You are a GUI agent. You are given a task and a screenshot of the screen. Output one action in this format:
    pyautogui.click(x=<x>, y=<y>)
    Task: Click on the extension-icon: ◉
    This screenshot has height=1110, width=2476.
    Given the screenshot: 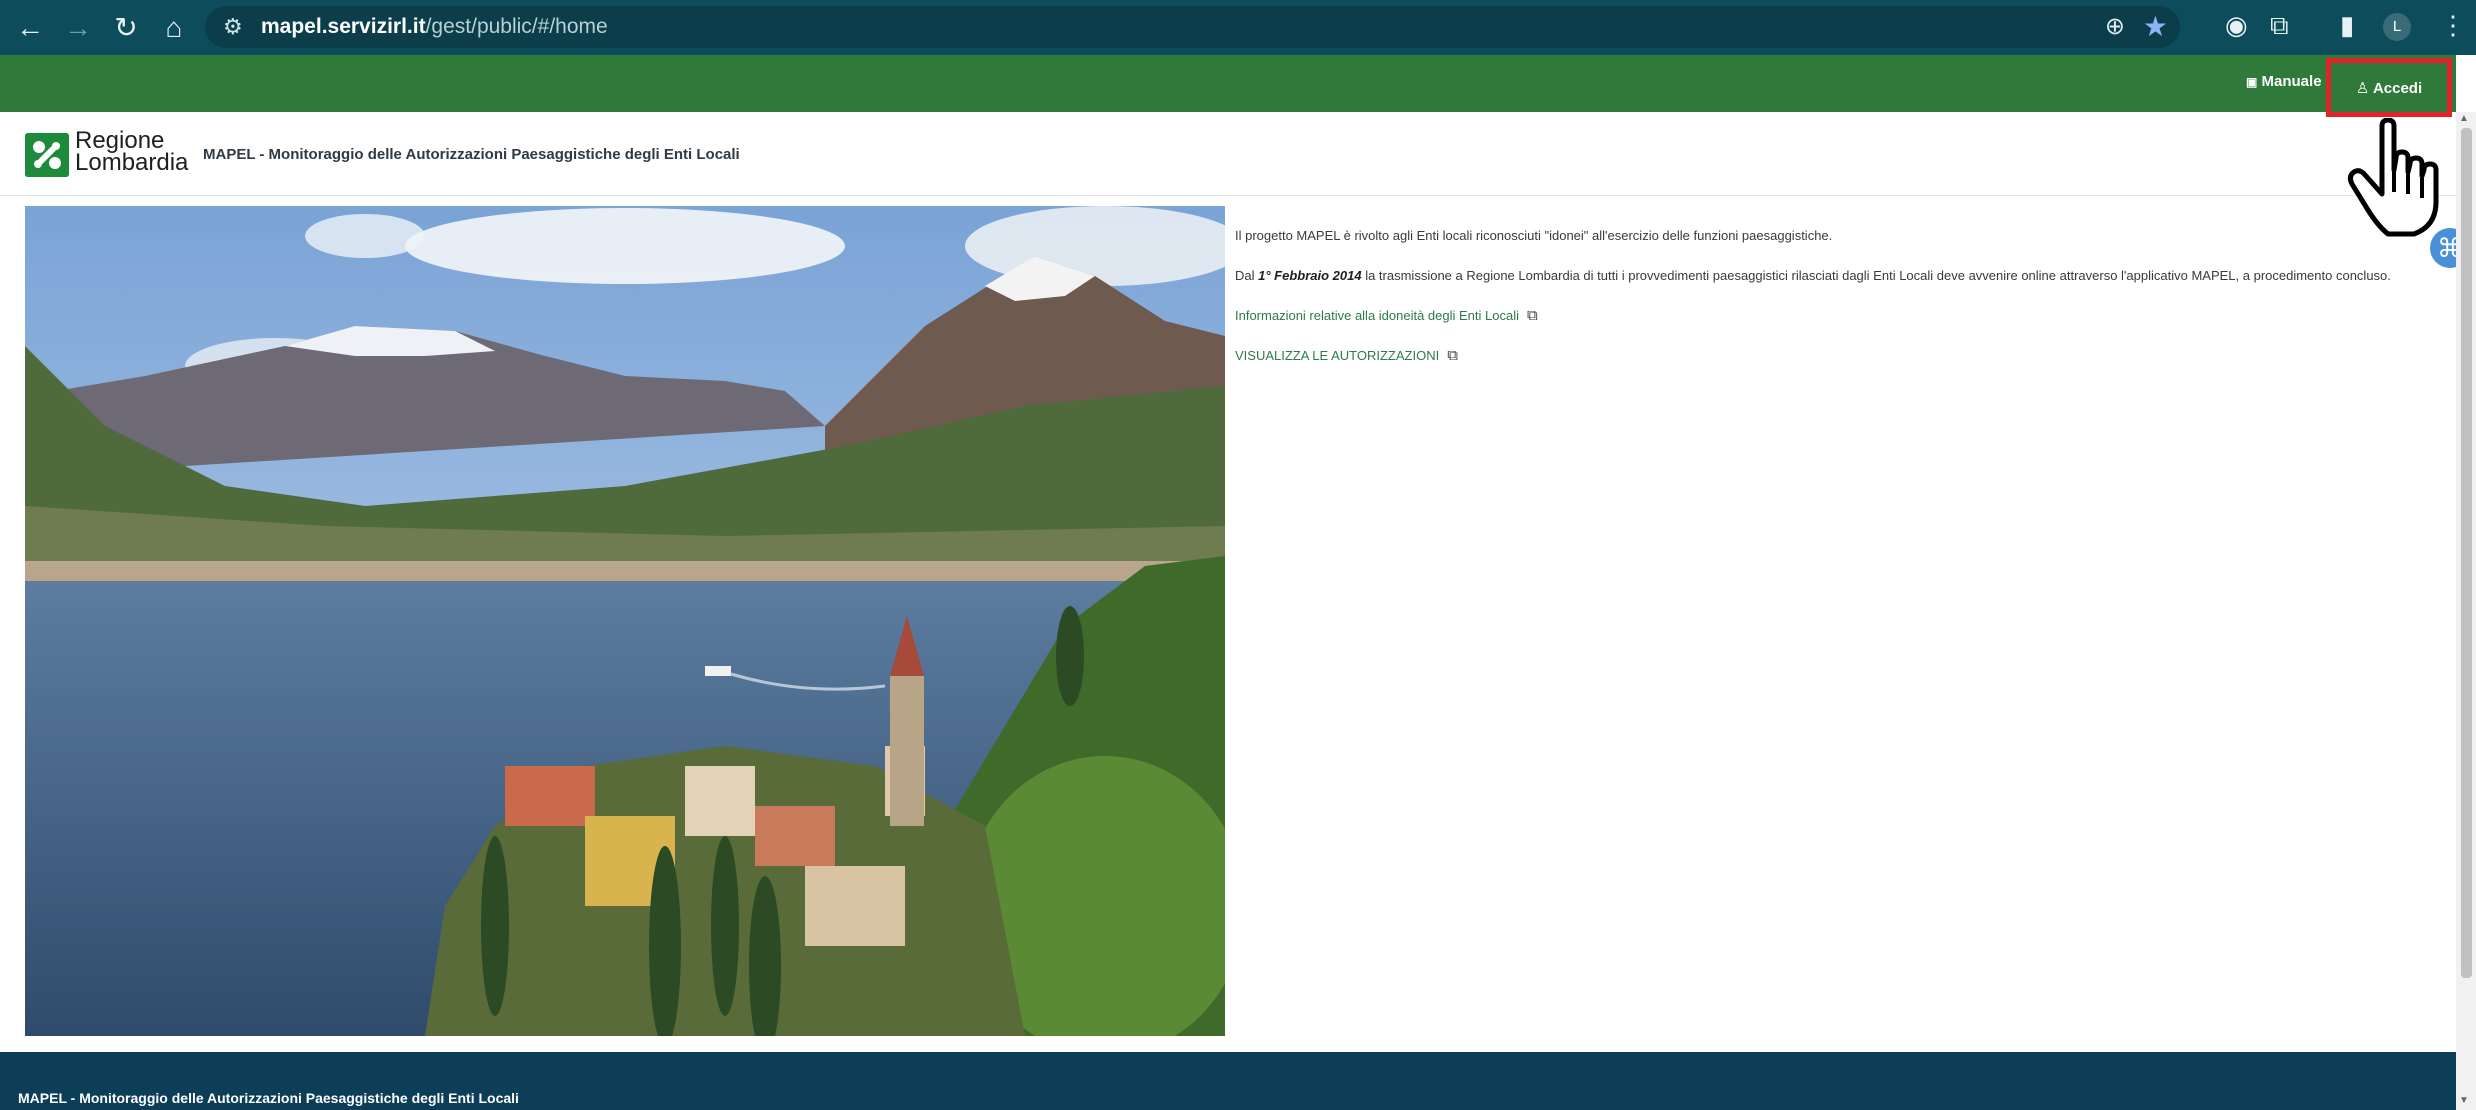 What is the action you would take?
    pyautogui.click(x=2236, y=25)
    